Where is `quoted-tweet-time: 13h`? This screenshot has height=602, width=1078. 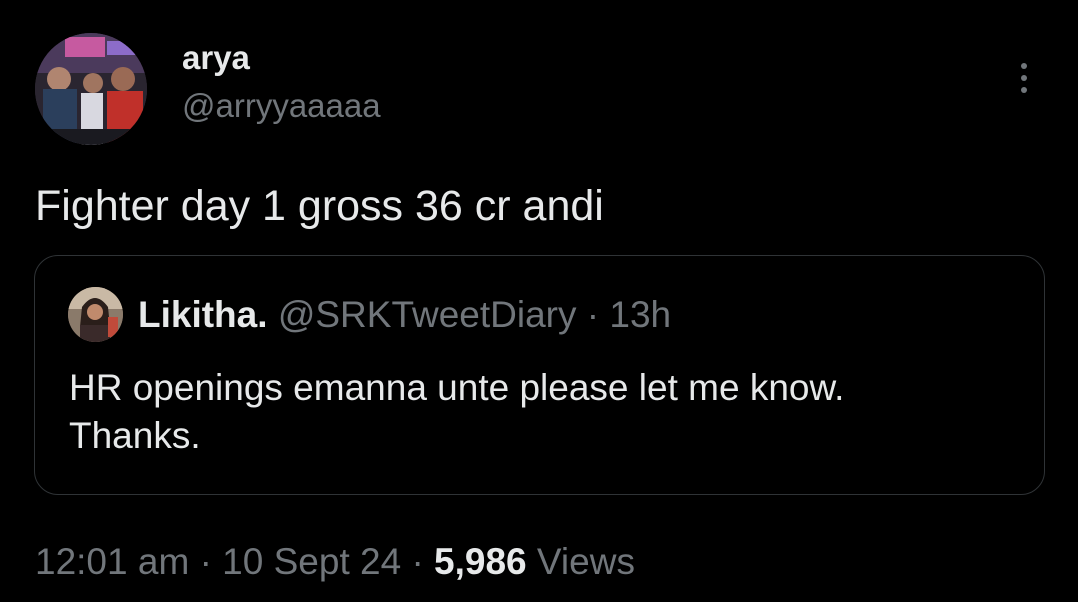
quoted-tweet-time: 13h is located at coordinates (640, 314).